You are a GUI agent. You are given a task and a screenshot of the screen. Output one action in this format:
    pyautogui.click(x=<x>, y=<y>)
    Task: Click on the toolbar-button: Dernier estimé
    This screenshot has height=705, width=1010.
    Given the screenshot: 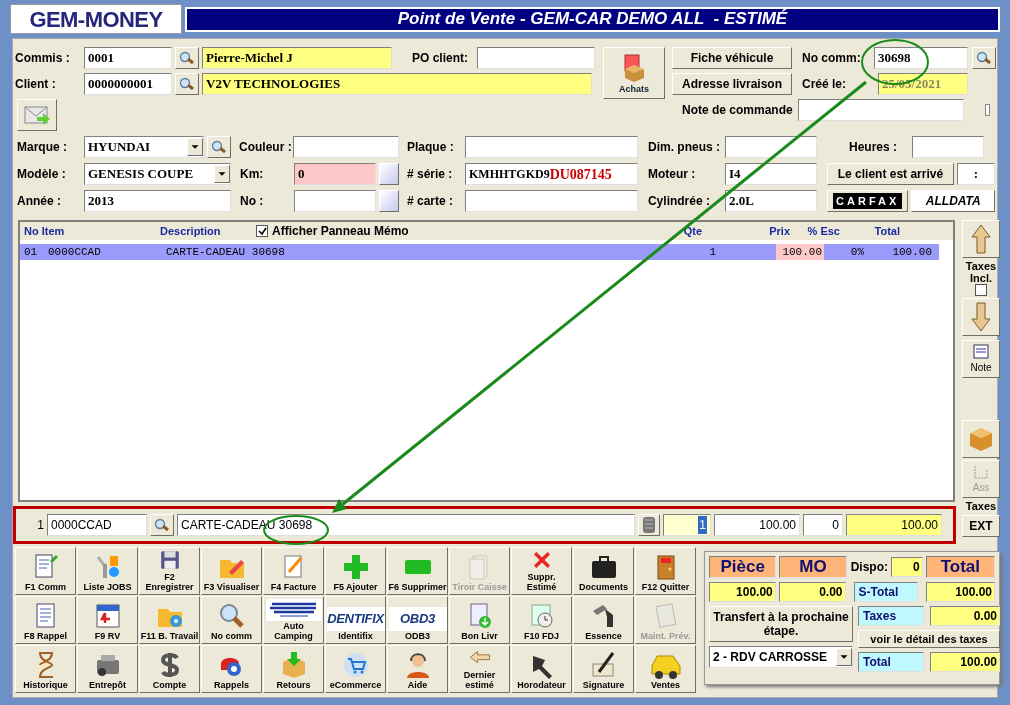 What is the action you would take?
    pyautogui.click(x=479, y=669)
    